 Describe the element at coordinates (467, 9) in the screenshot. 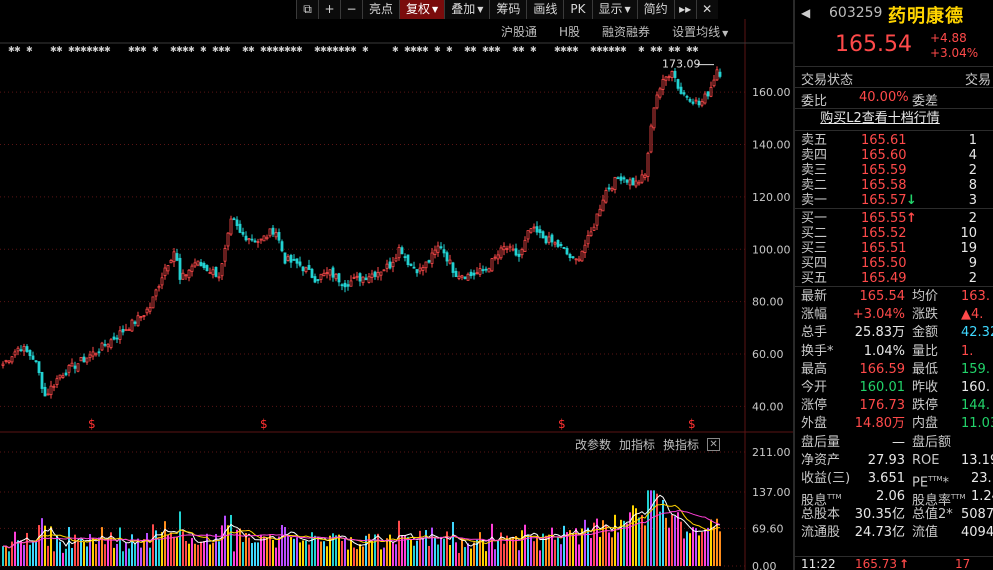

I see `toolbar-button-5: 叠加 ▼` at that location.